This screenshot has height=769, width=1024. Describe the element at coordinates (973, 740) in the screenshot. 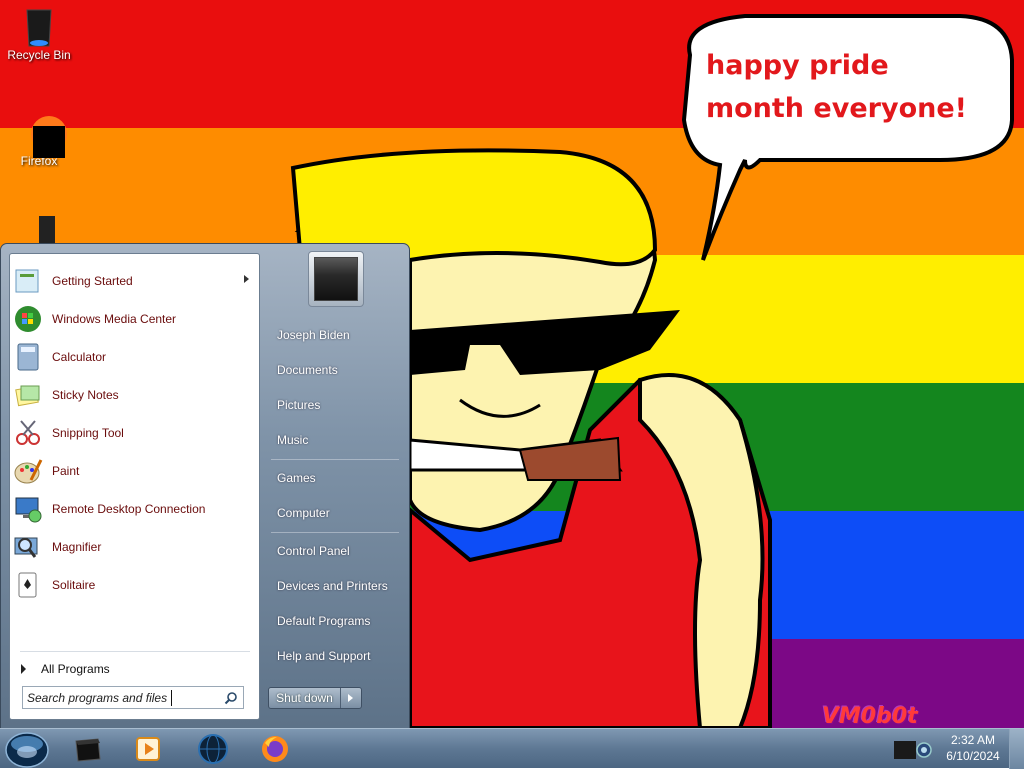

I see `clock-time: 2:32 AM` at that location.